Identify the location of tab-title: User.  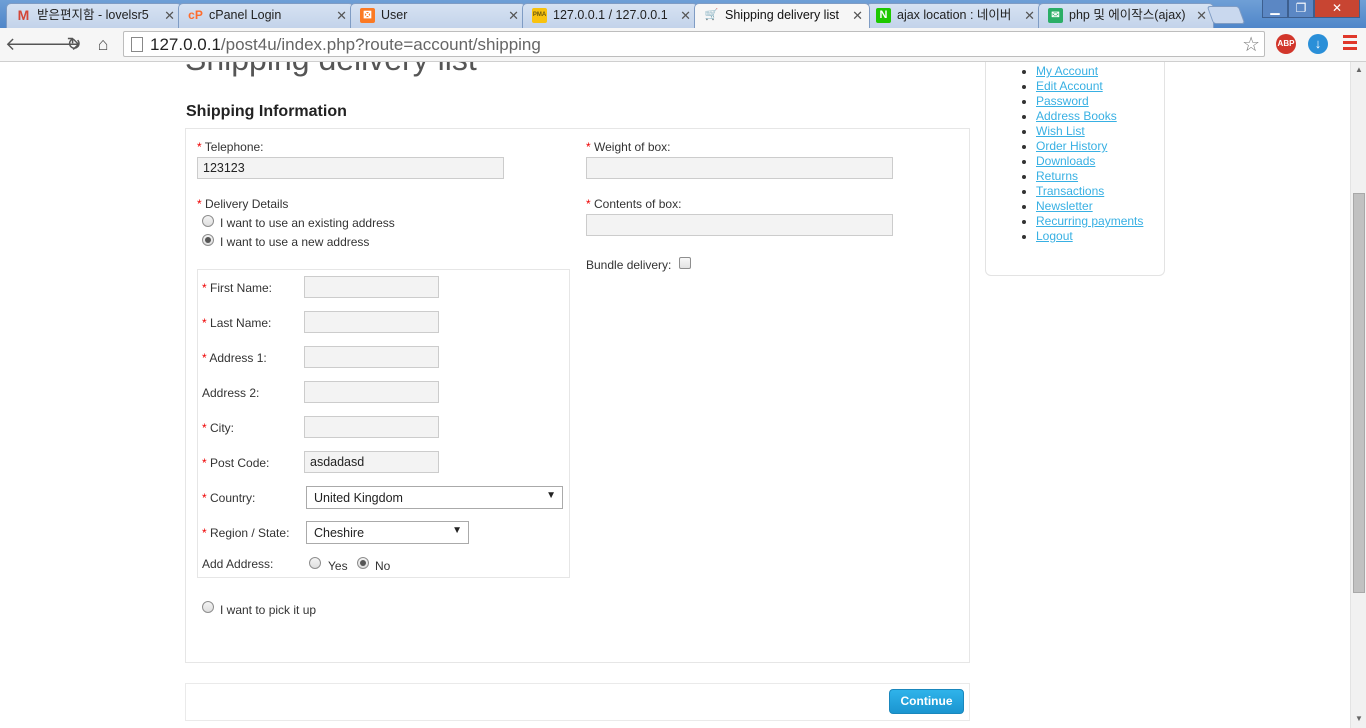
(394, 15).